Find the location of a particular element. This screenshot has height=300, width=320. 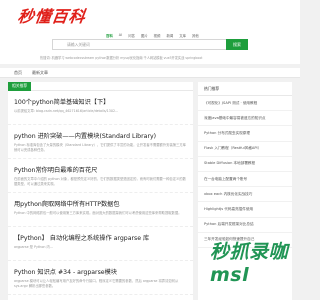

search-tab: 问答 is located at coordinates (131, 35).